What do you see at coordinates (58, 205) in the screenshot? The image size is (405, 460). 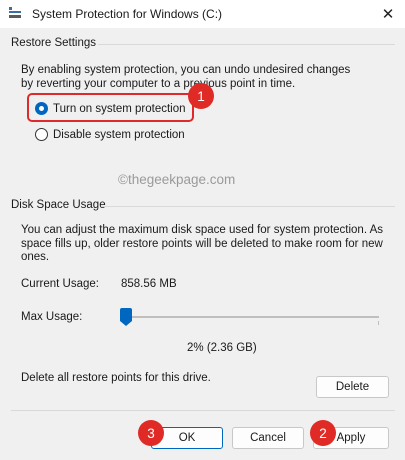 I see `disk-space-title: Disk Space Usage` at bounding box center [58, 205].